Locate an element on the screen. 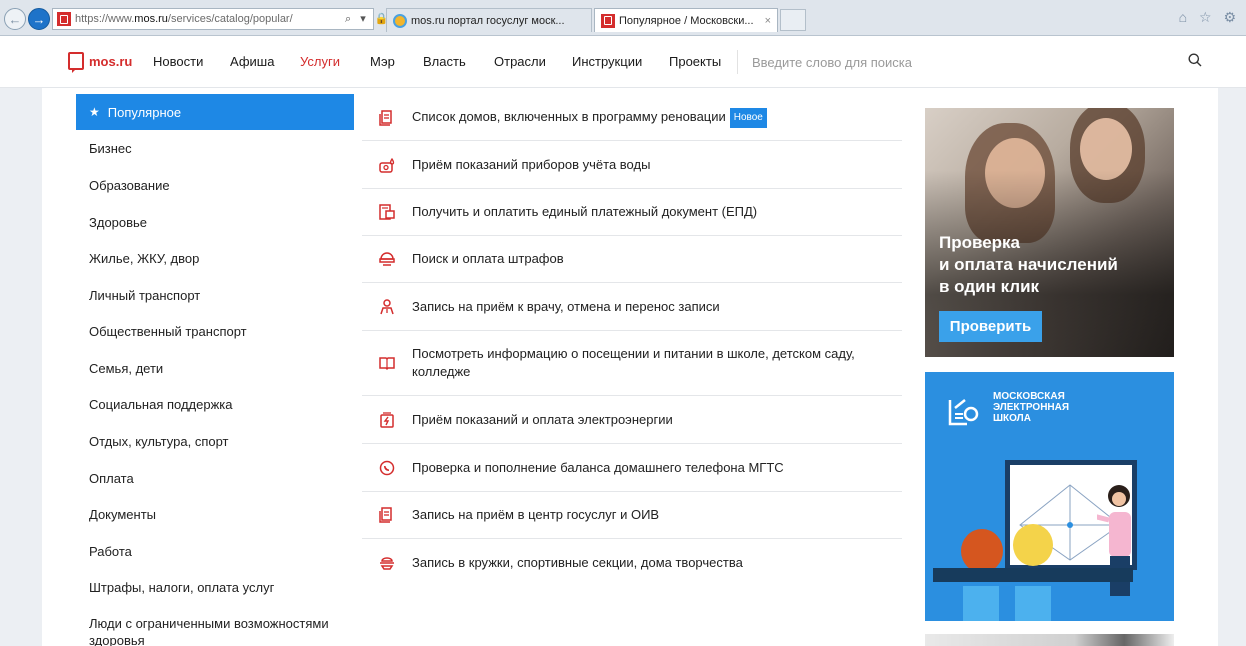 This screenshot has height=646, width=1246. sidebar-item-popular: ★ Популярное is located at coordinates (215, 112).